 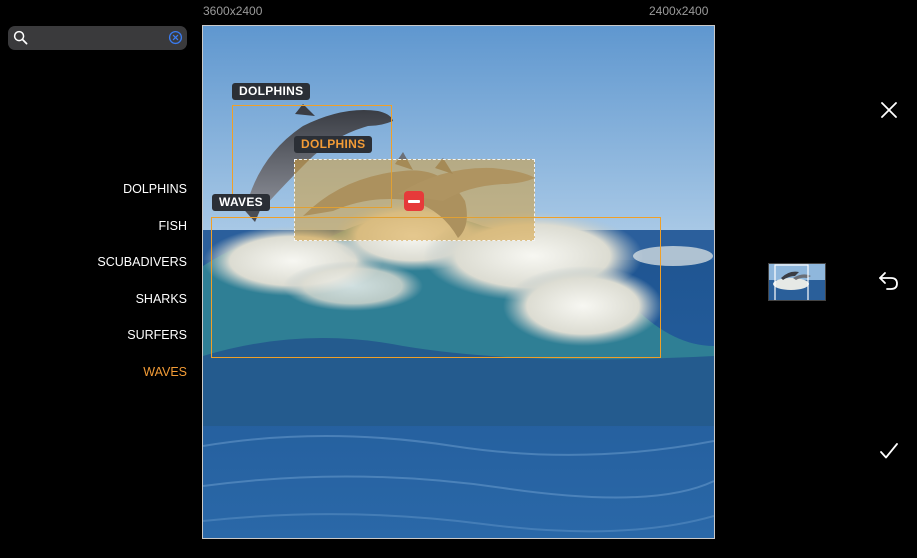 What do you see at coordinates (241, 202) in the screenshot?
I see `annotation-tag-waves: WAVES` at bounding box center [241, 202].